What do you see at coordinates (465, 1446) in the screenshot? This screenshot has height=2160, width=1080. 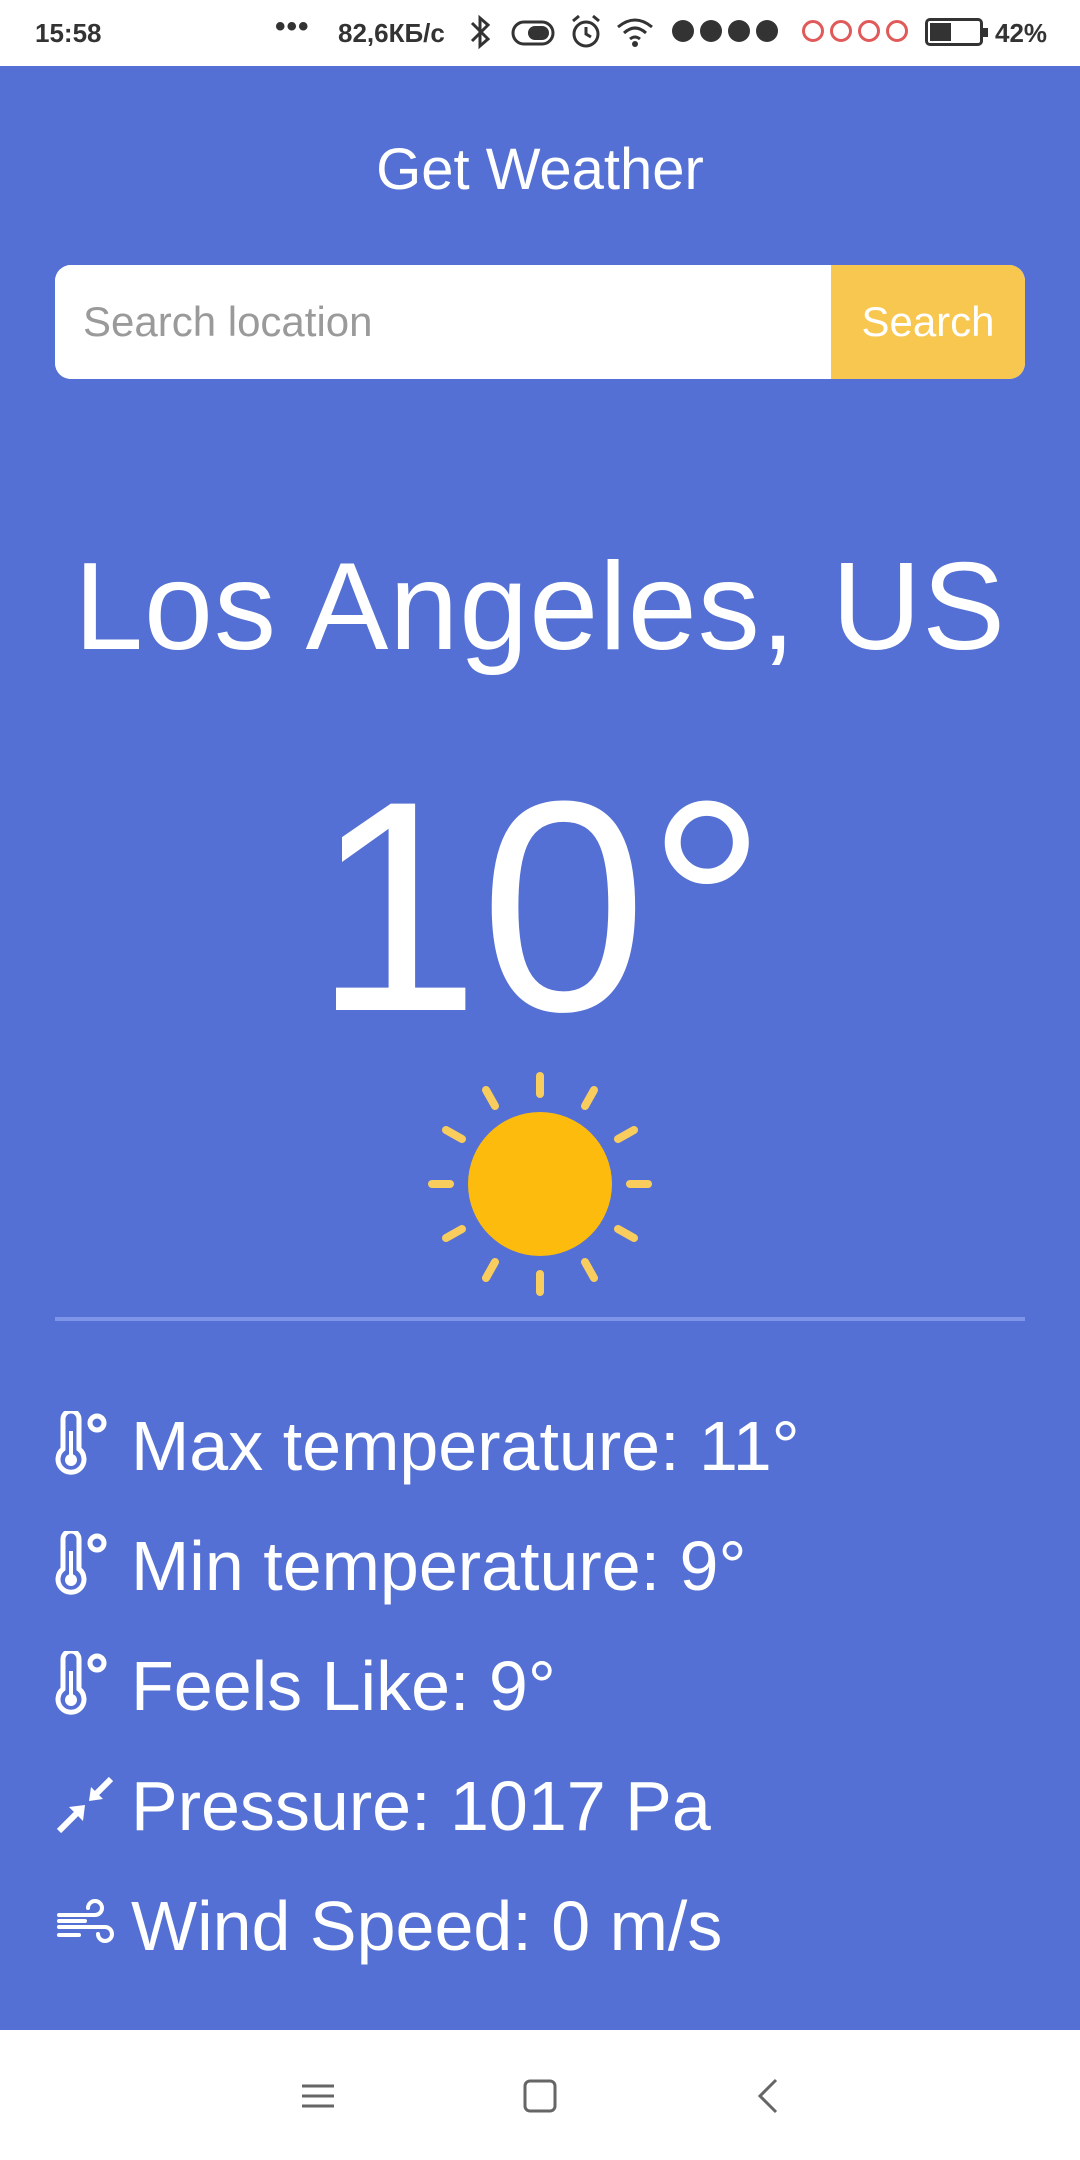 I see `detail-text: Max temperature: 11°` at bounding box center [465, 1446].